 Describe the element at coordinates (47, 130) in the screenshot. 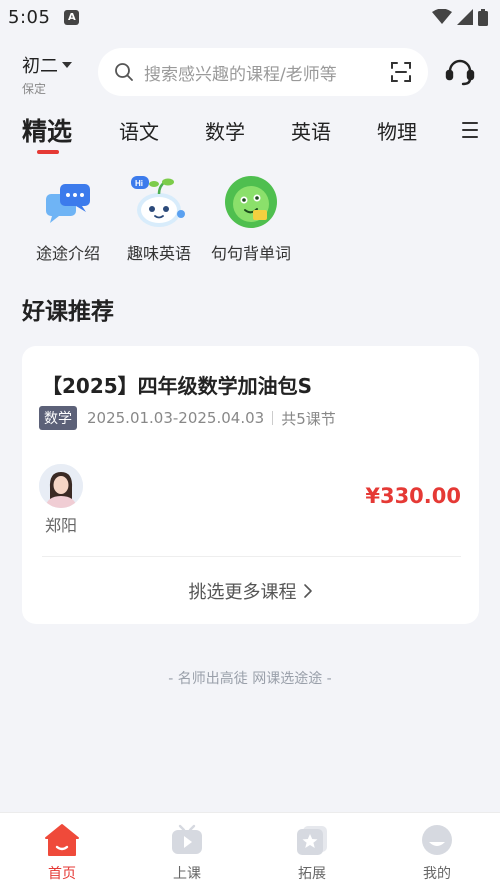

I see `tab-featured: 精选` at that location.